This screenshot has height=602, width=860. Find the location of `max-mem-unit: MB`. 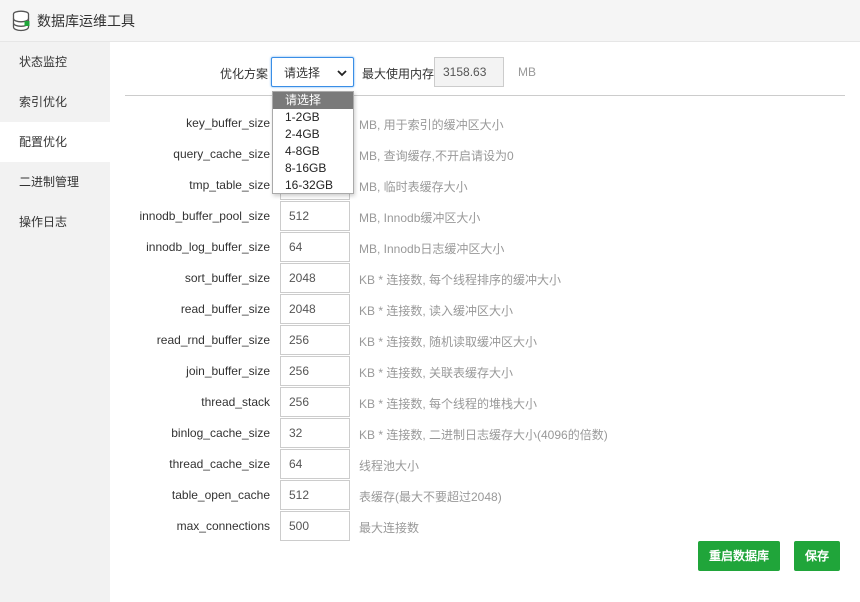

max-mem-unit: MB is located at coordinates (527, 72).